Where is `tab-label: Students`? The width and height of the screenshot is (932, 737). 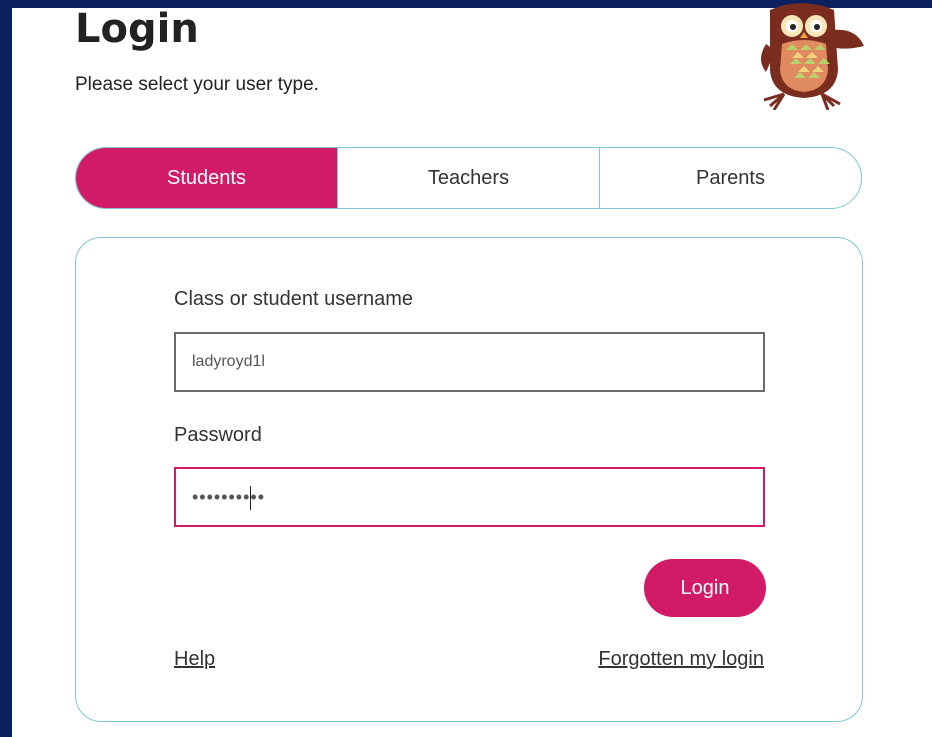
tab-label: Students is located at coordinates (206, 177).